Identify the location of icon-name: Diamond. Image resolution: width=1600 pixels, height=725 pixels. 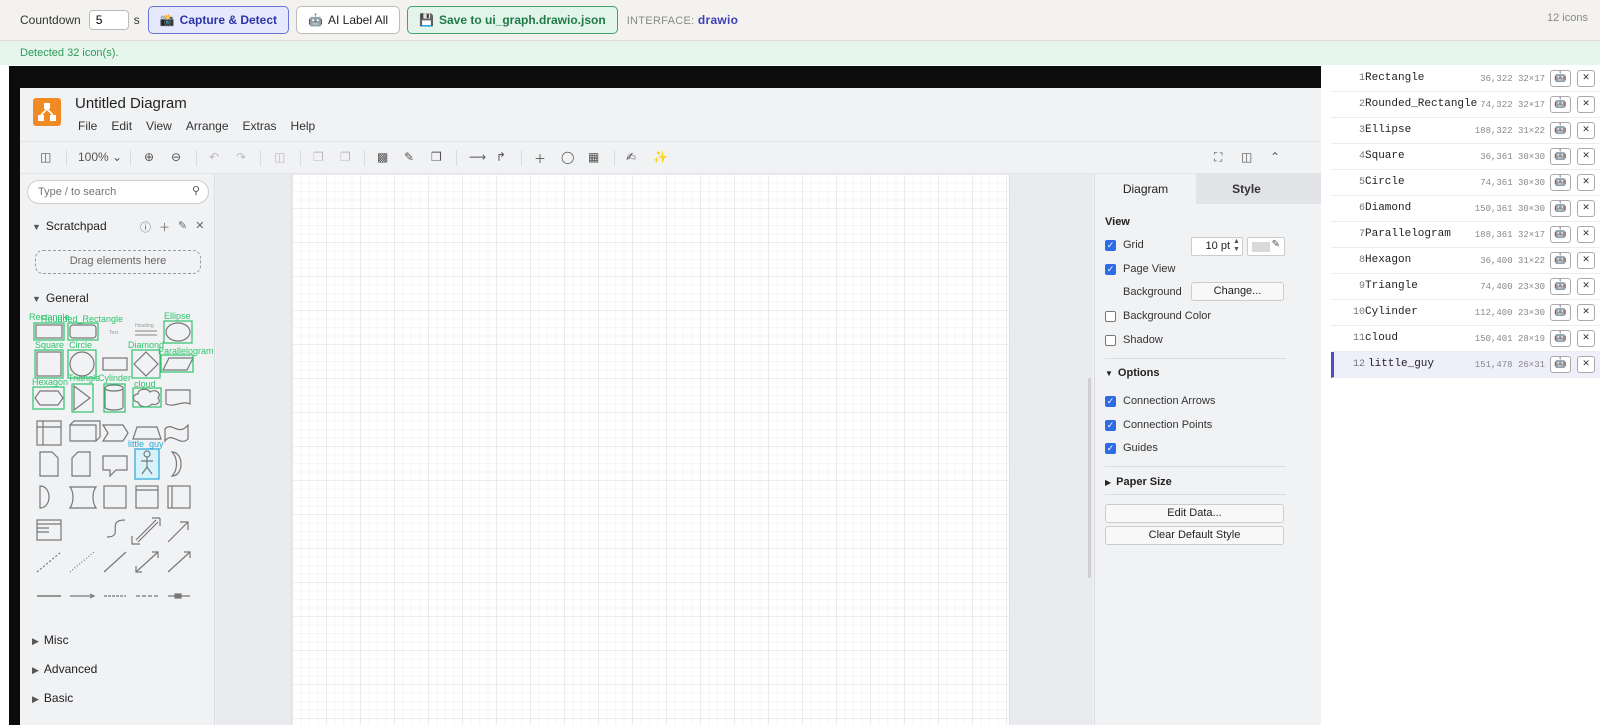
(1388, 208).